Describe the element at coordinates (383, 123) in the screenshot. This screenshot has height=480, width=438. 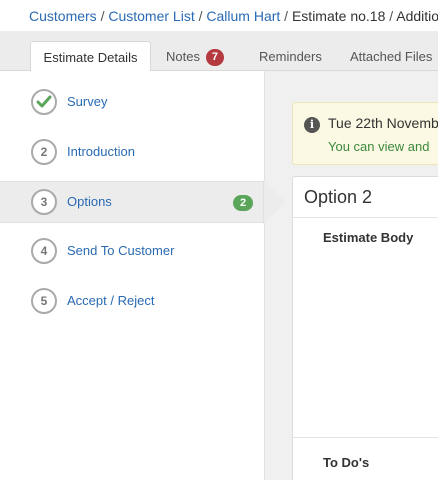
I see `alert-date: Tue 22th Novemb` at that location.